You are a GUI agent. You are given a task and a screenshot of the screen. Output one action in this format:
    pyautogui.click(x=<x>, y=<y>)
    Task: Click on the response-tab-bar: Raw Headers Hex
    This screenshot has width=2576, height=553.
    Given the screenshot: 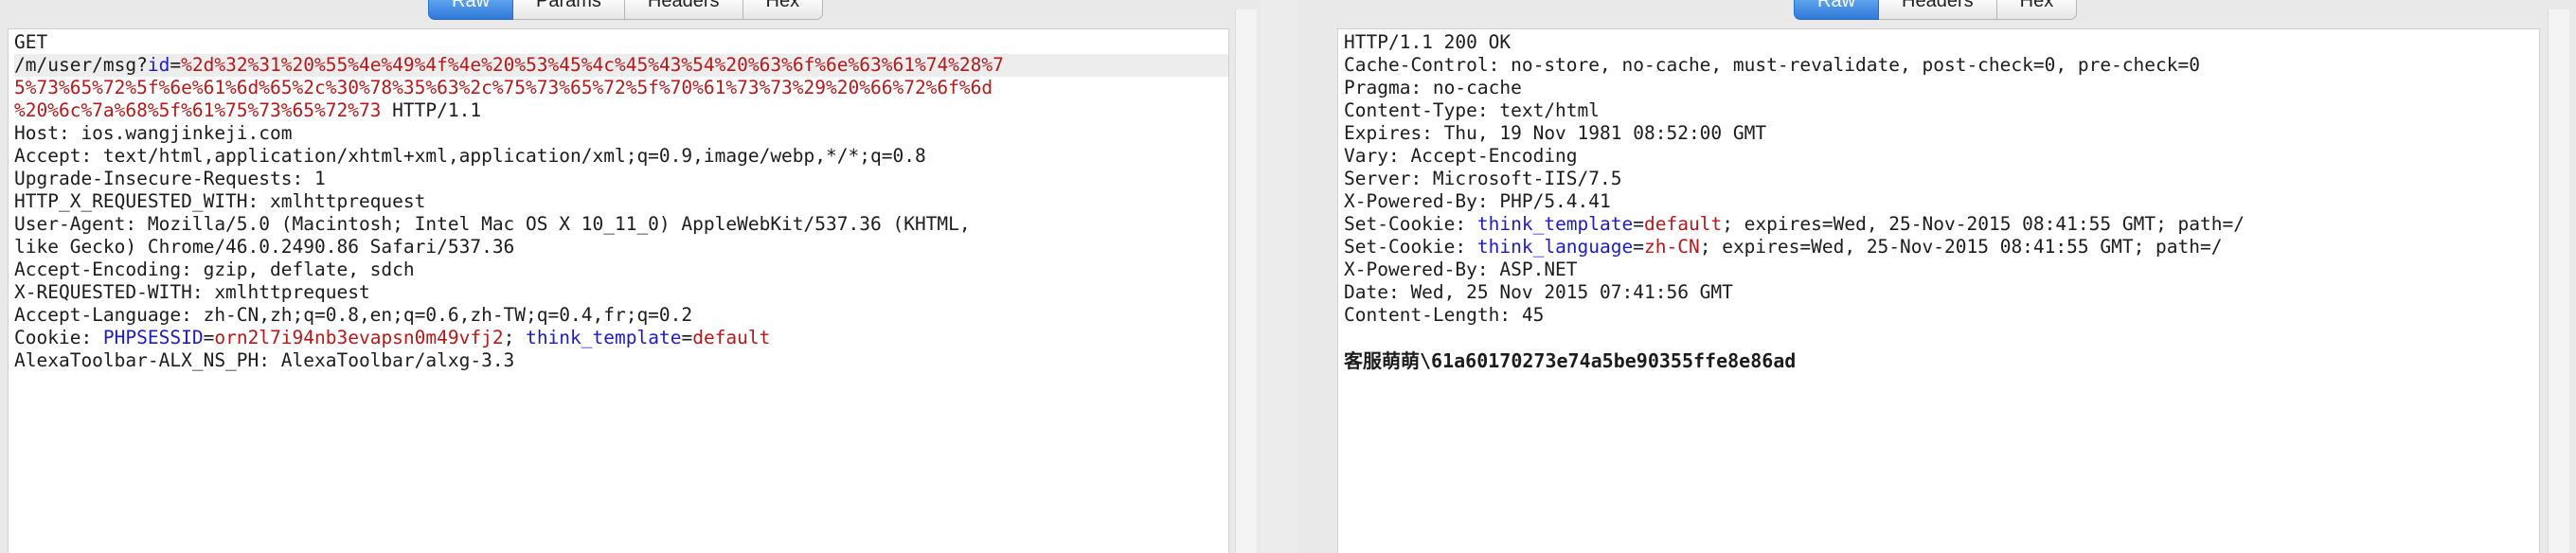 What is the action you would take?
    pyautogui.click(x=1936, y=10)
    